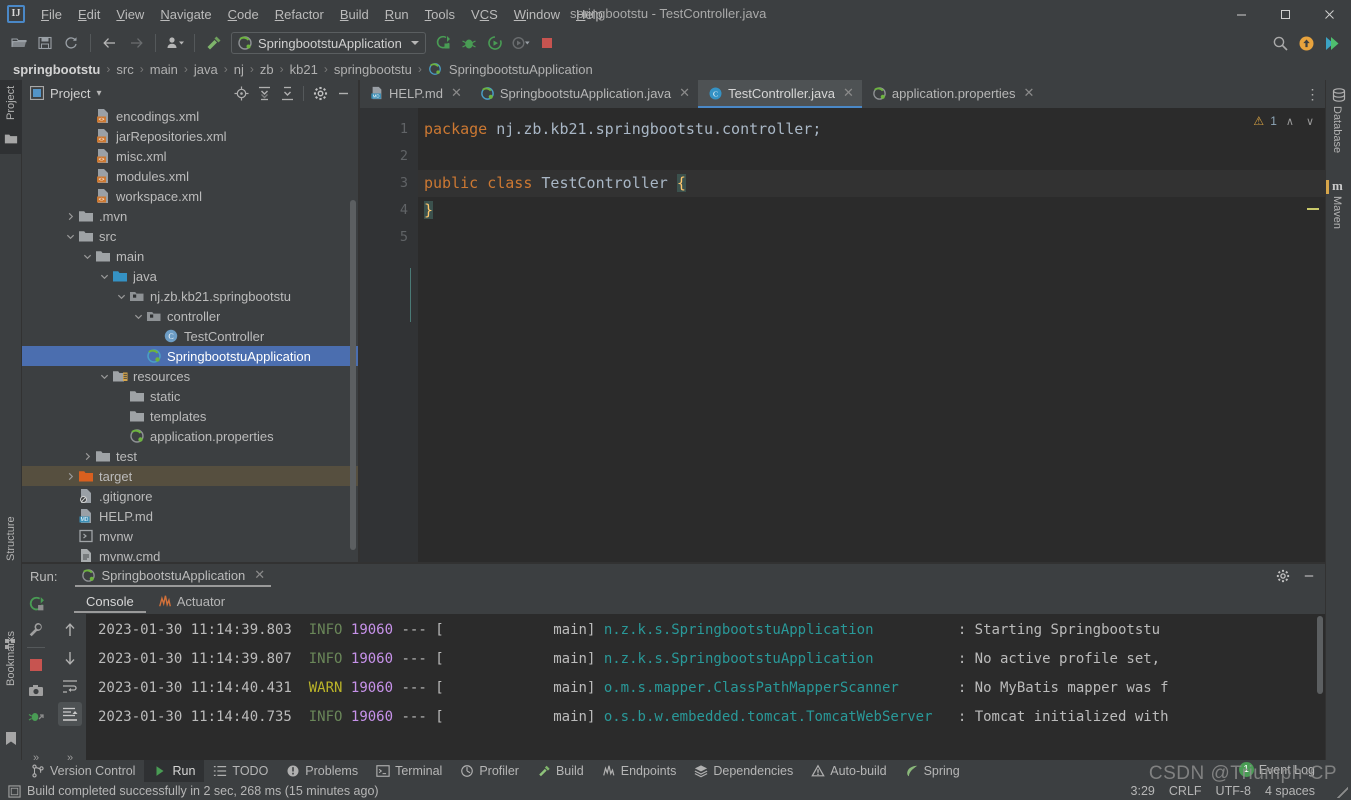 The image size is (1351, 800). Describe the element at coordinates (1143, 791) in the screenshot. I see `caret-position: 3:29` at that location.